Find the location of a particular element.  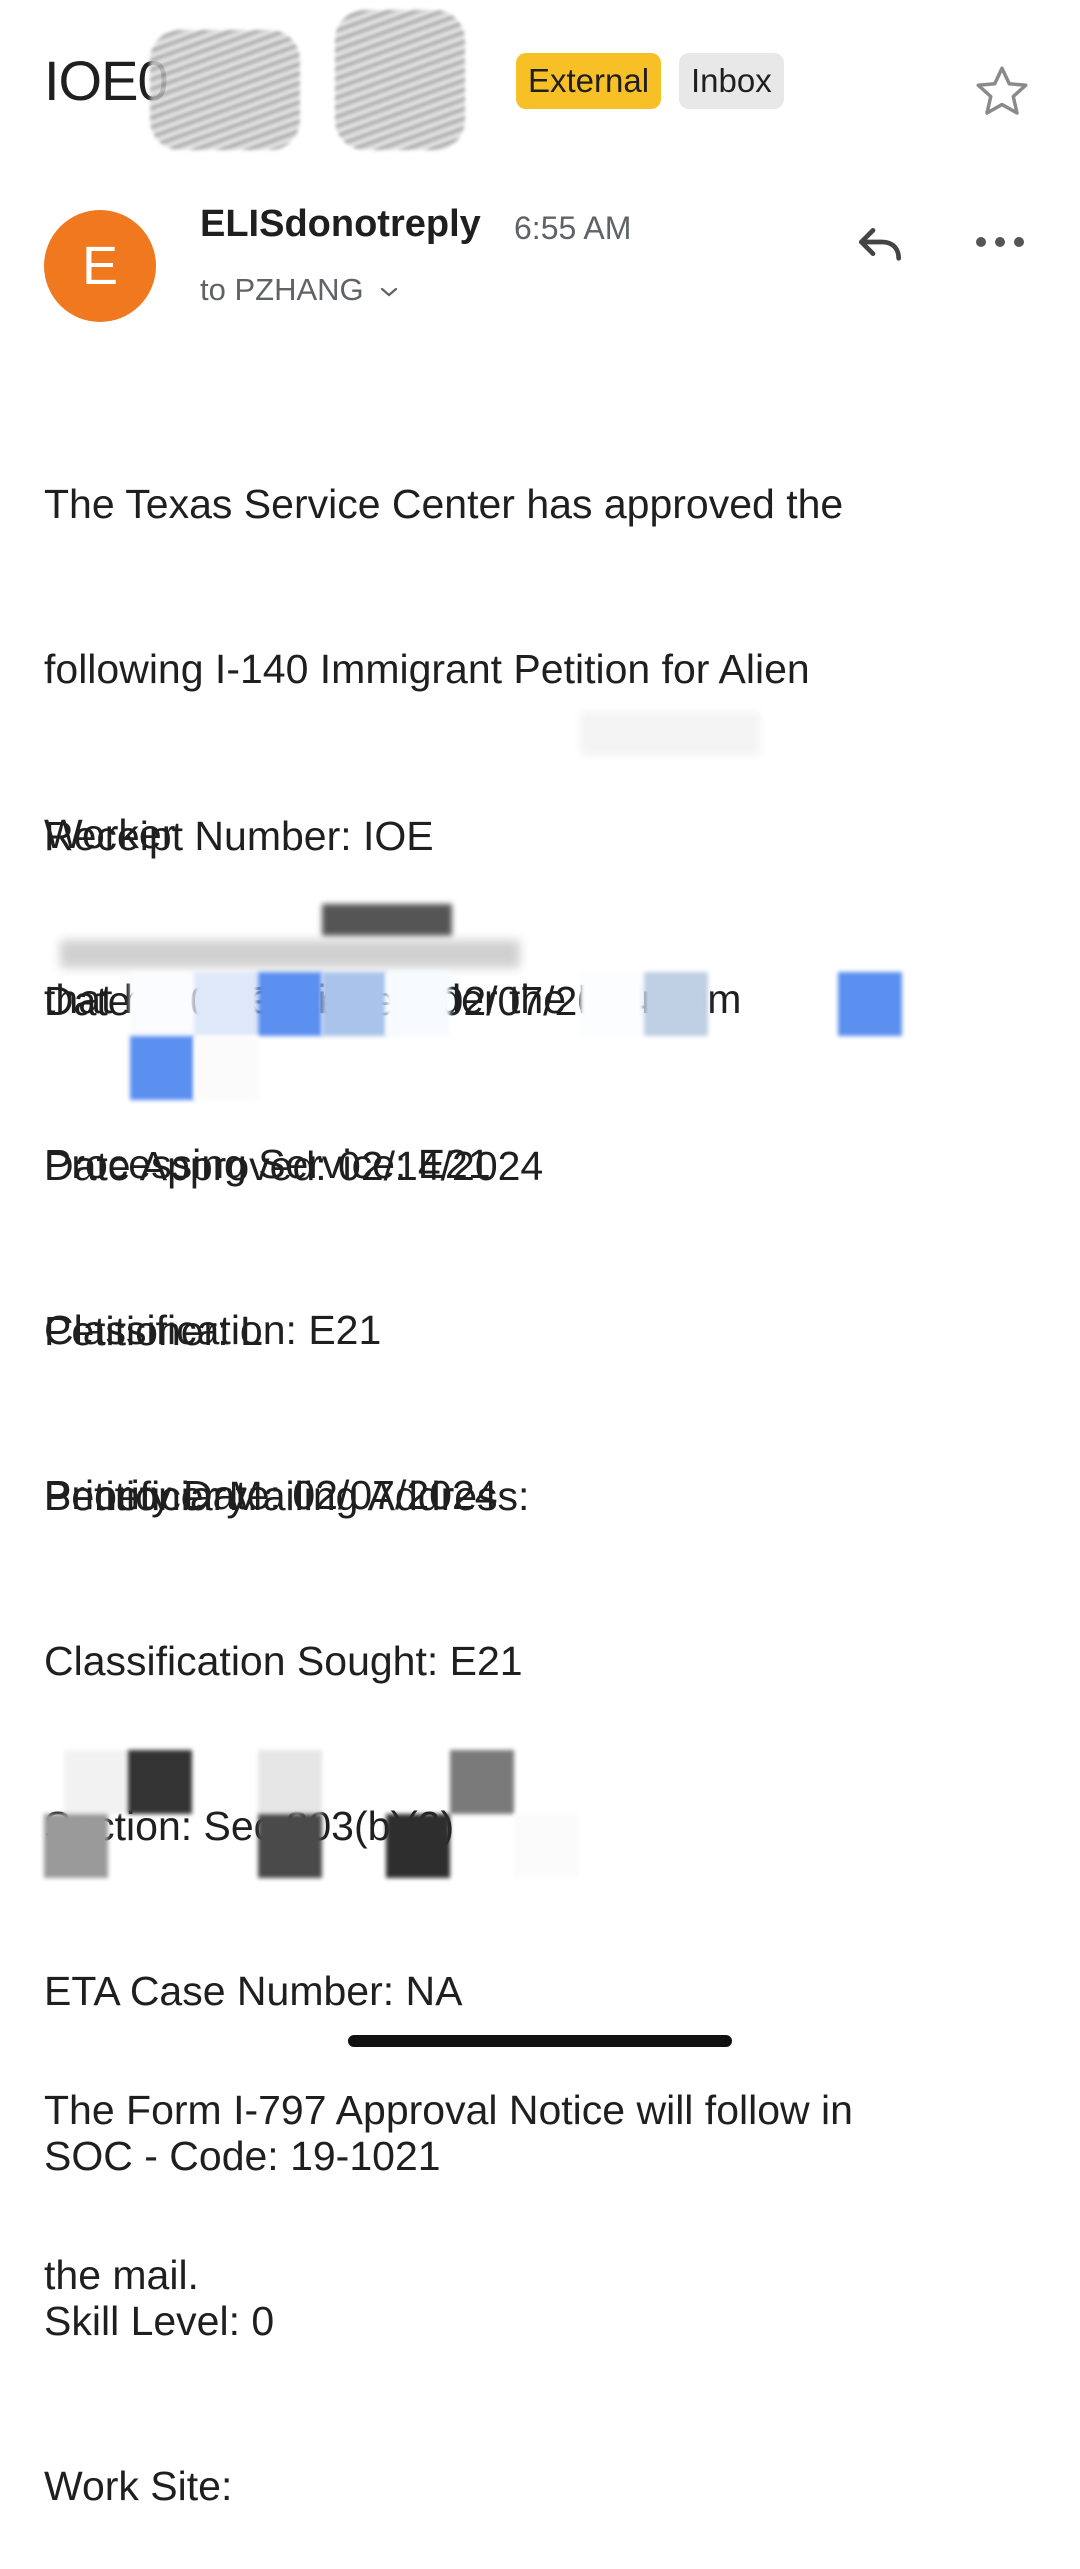

label-external: External is located at coordinates (589, 81).